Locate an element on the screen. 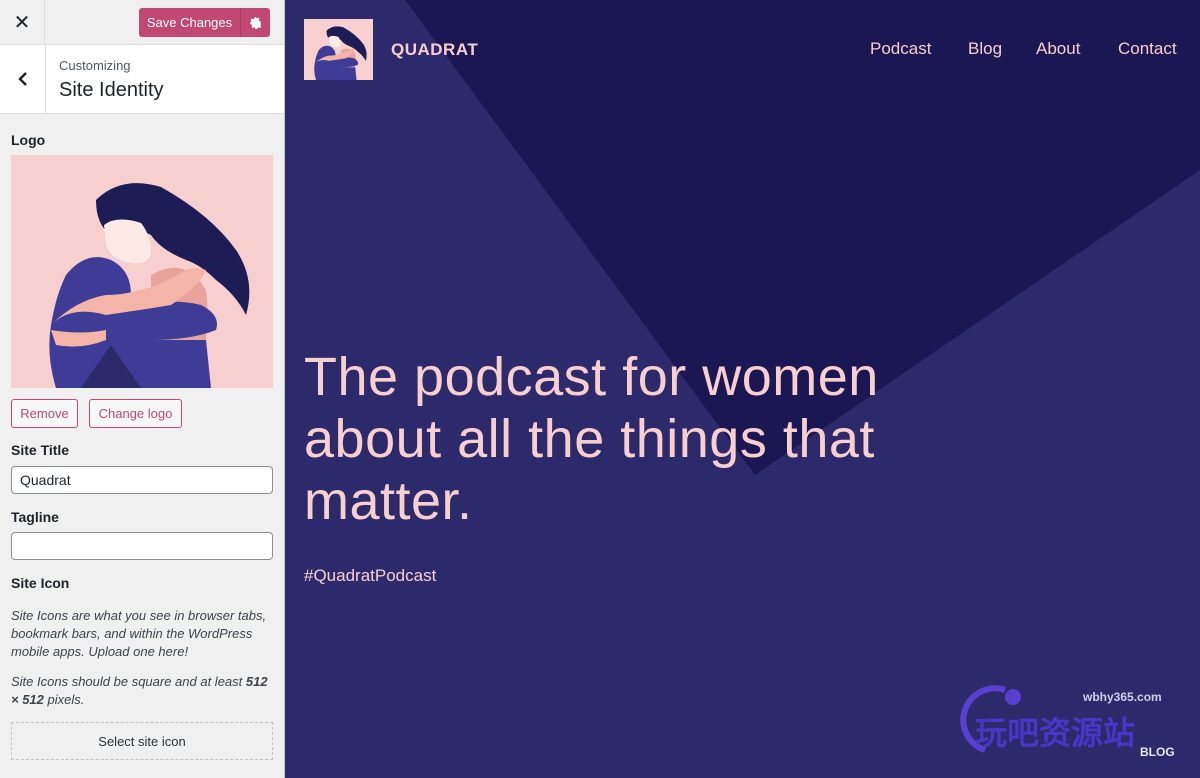 This screenshot has width=1200, height=778. logo-image is located at coordinates (142, 271).